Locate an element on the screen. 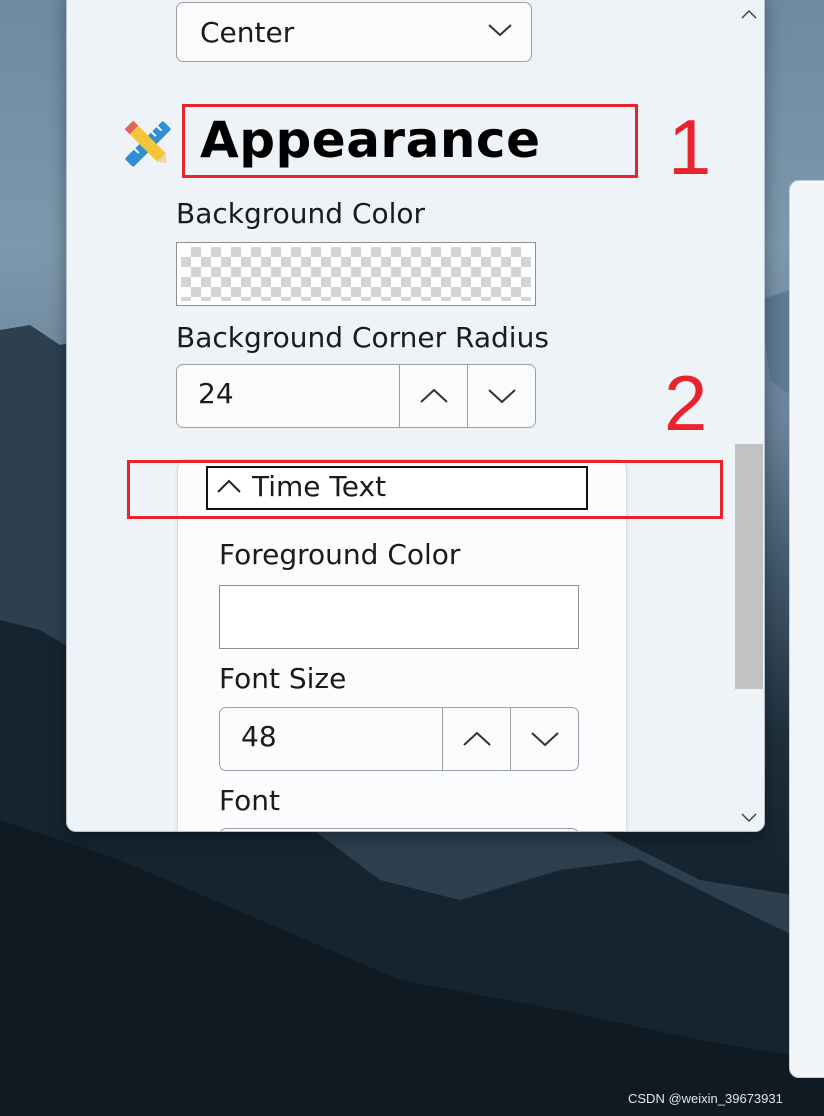 This screenshot has height=1116, width=824. watermark-text: CSDN @weixin_39673931 is located at coordinates (705, 1098).